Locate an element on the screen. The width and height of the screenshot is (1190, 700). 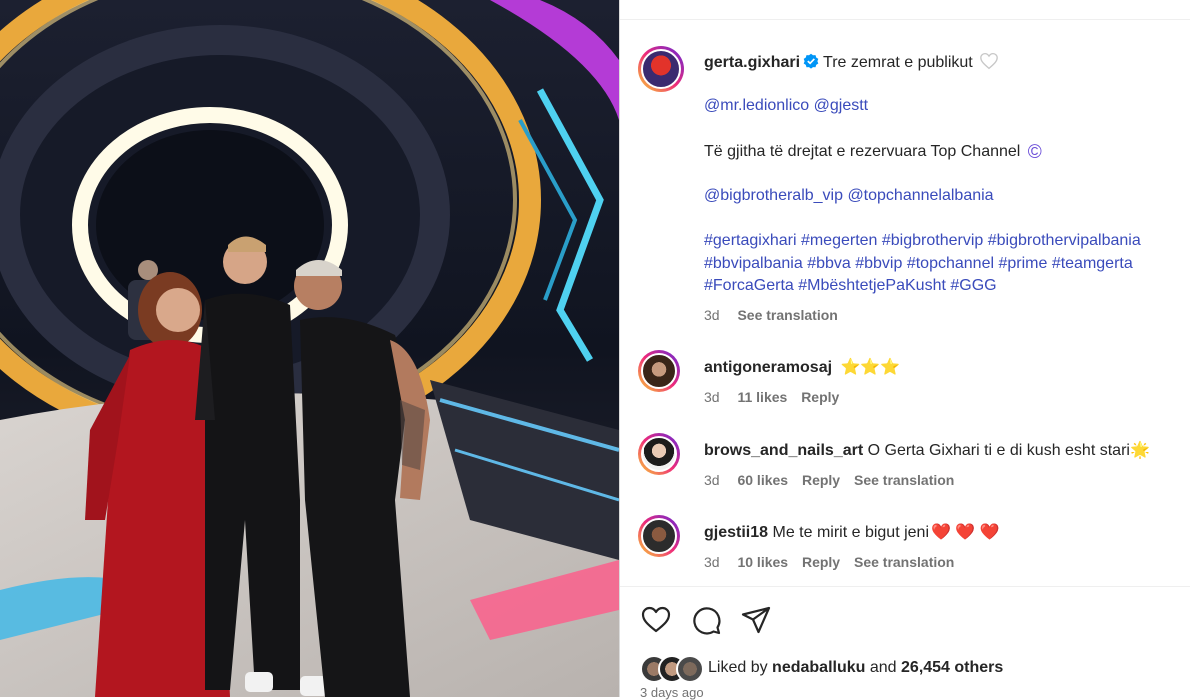
caption-mentions-2: @bigbrotheralb_vip @topchannelalbania is located at coordinates (849, 196).